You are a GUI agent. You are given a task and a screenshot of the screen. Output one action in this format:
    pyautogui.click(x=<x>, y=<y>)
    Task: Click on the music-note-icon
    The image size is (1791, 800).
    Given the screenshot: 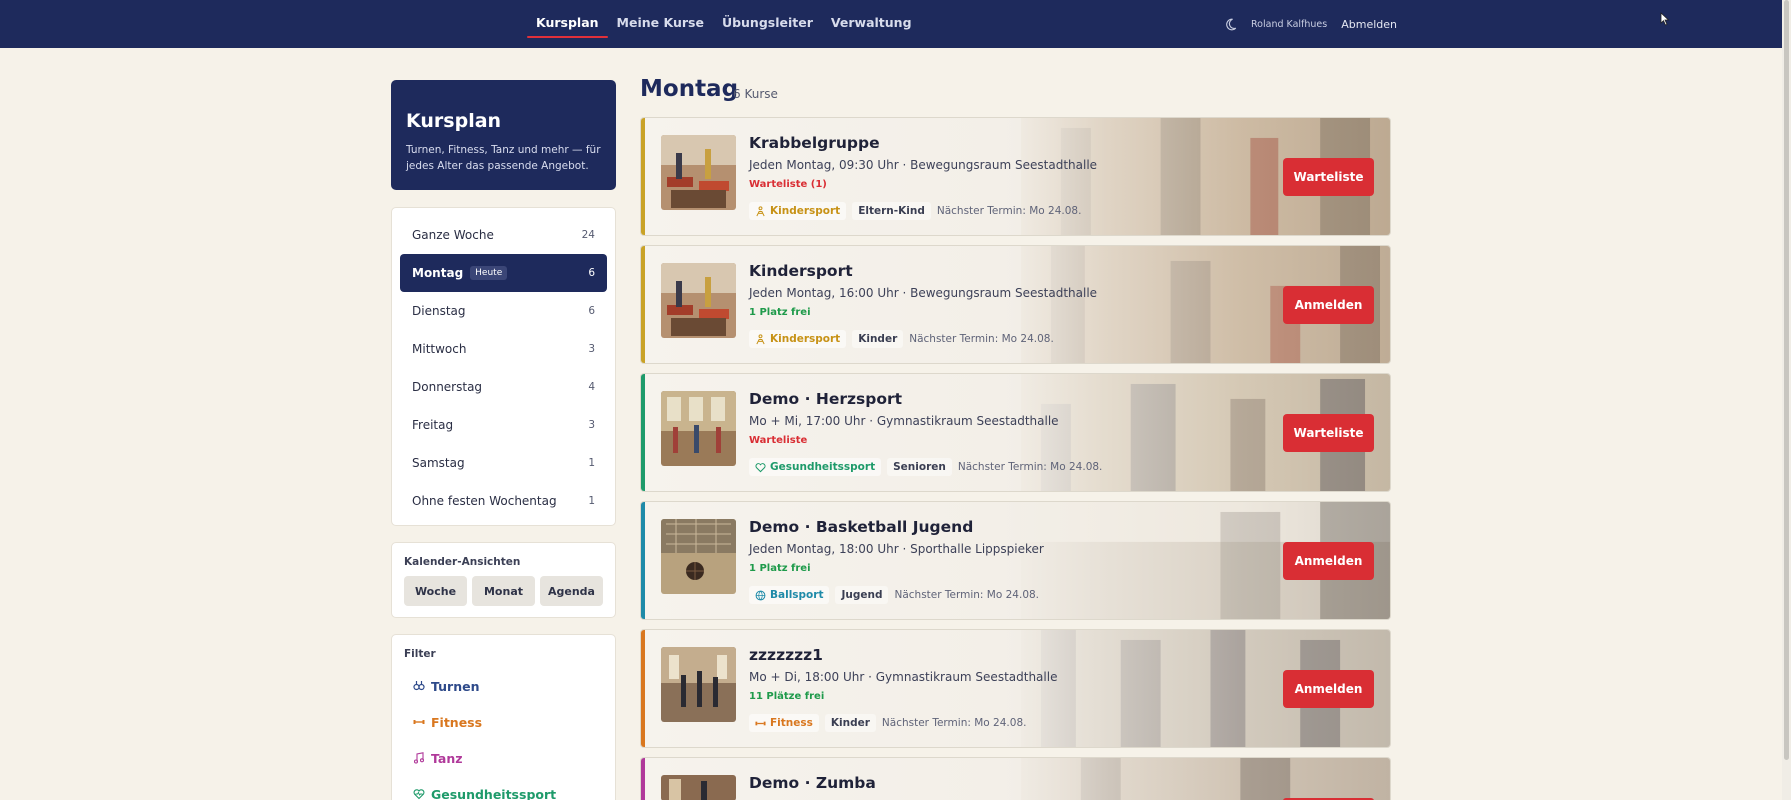 What is the action you would take?
    pyautogui.click(x=419, y=758)
    